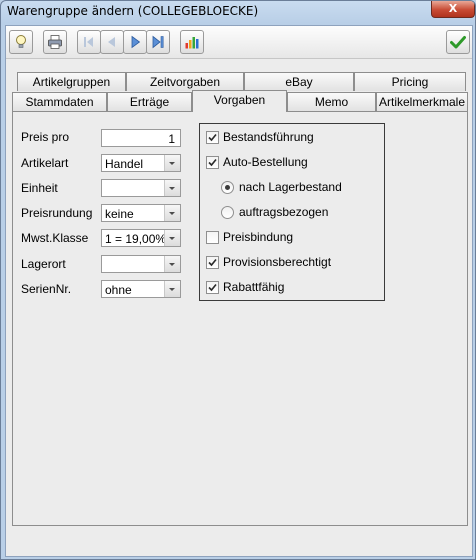  I want to click on toolbar, so click(239, 42).